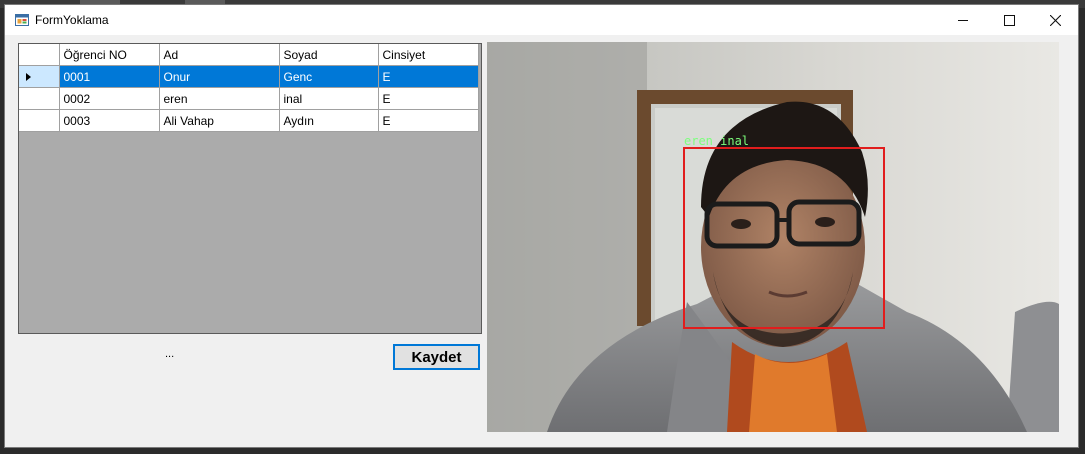  I want to click on close-button, so click(1055, 20).